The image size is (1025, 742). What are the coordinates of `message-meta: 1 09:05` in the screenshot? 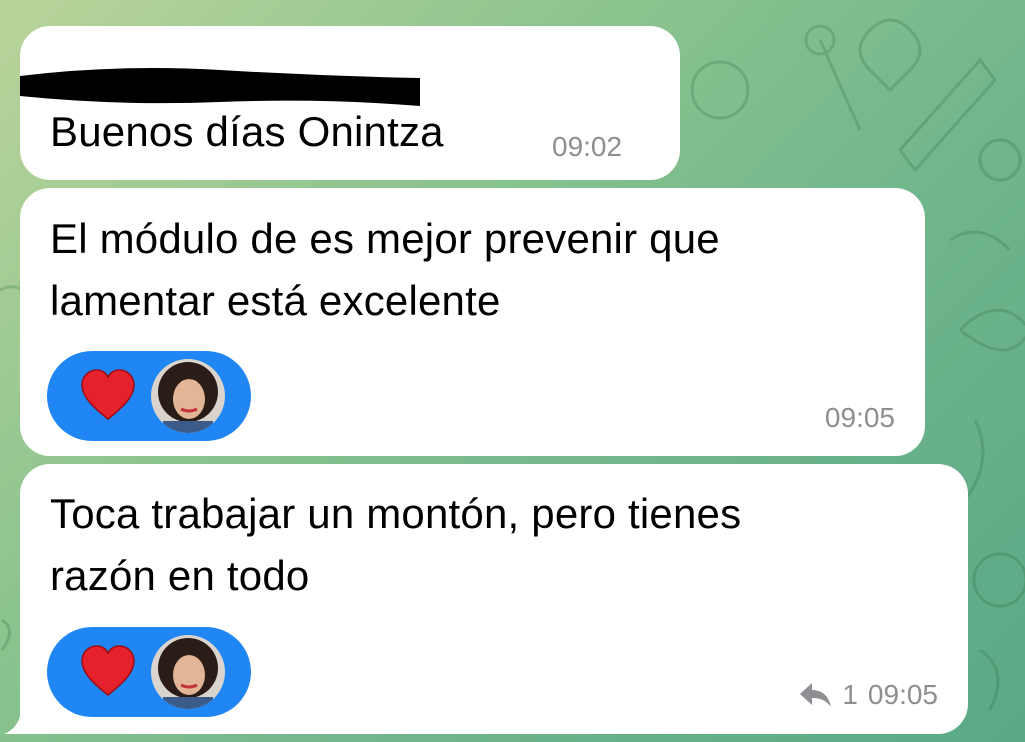 It's located at (868, 695).